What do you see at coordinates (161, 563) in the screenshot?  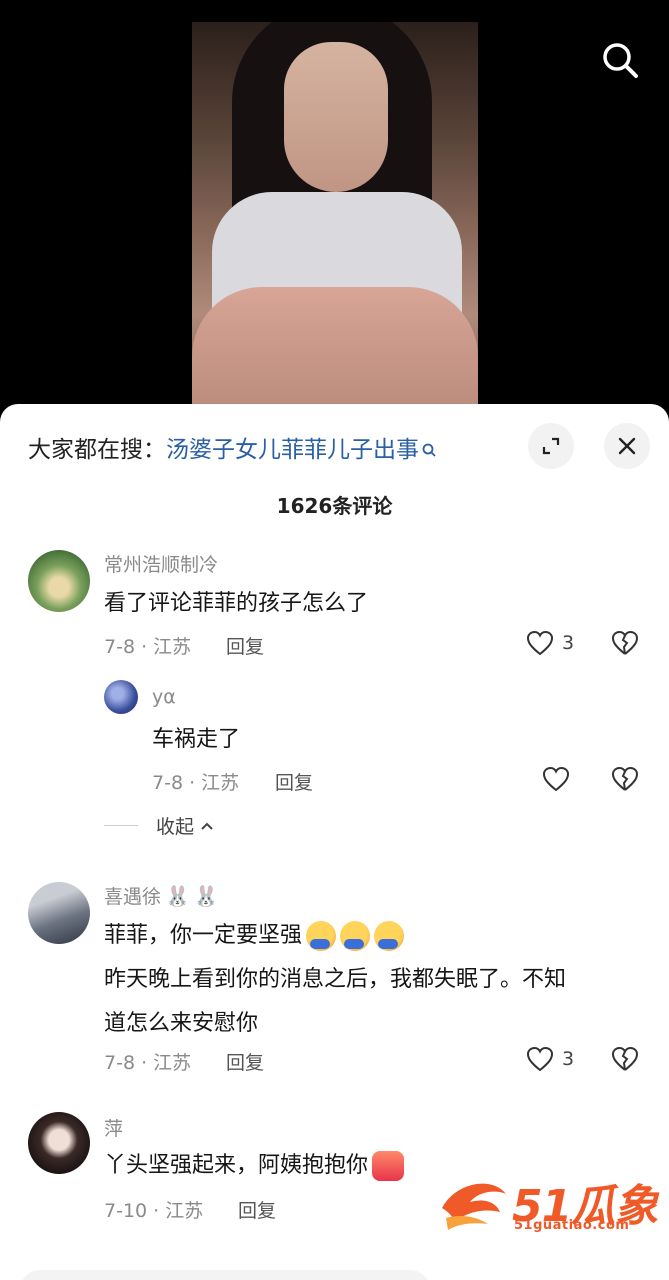 I see `comment-author: 常州浩顺制冷` at bounding box center [161, 563].